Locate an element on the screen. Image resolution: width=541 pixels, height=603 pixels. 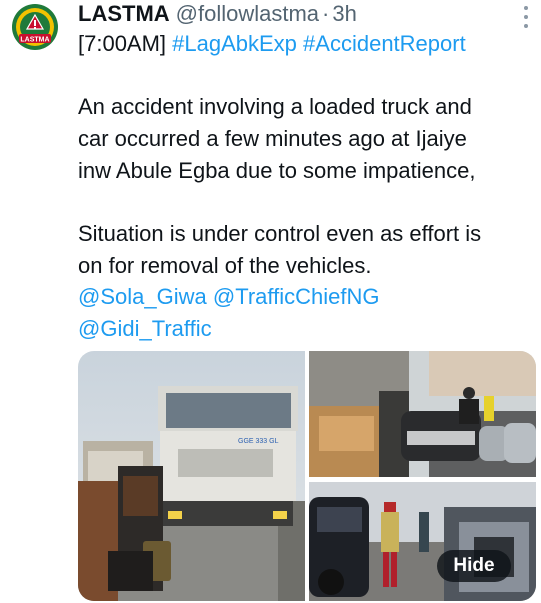
timestamp: 3h is located at coordinates (344, 14).